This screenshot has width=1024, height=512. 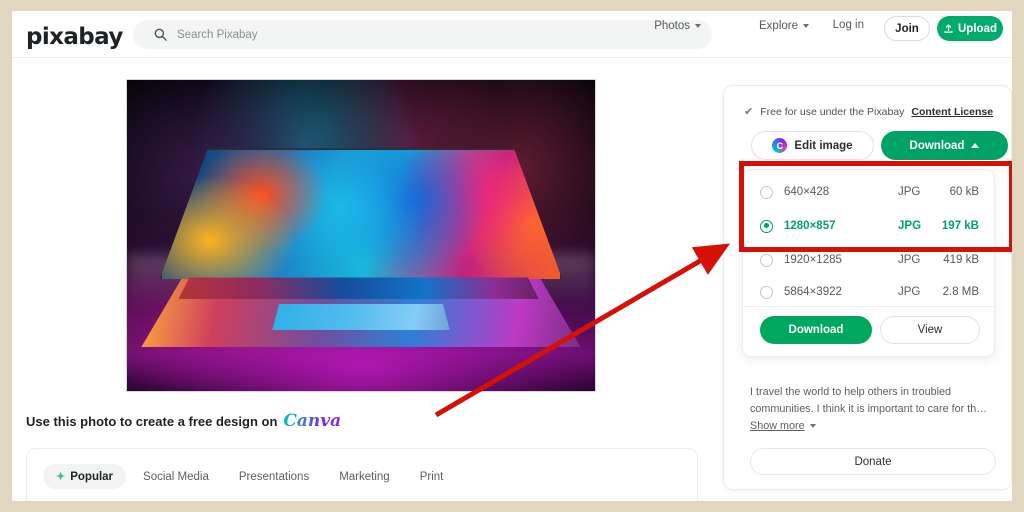 What do you see at coordinates (160, 34) in the screenshot?
I see `search-icon` at bounding box center [160, 34].